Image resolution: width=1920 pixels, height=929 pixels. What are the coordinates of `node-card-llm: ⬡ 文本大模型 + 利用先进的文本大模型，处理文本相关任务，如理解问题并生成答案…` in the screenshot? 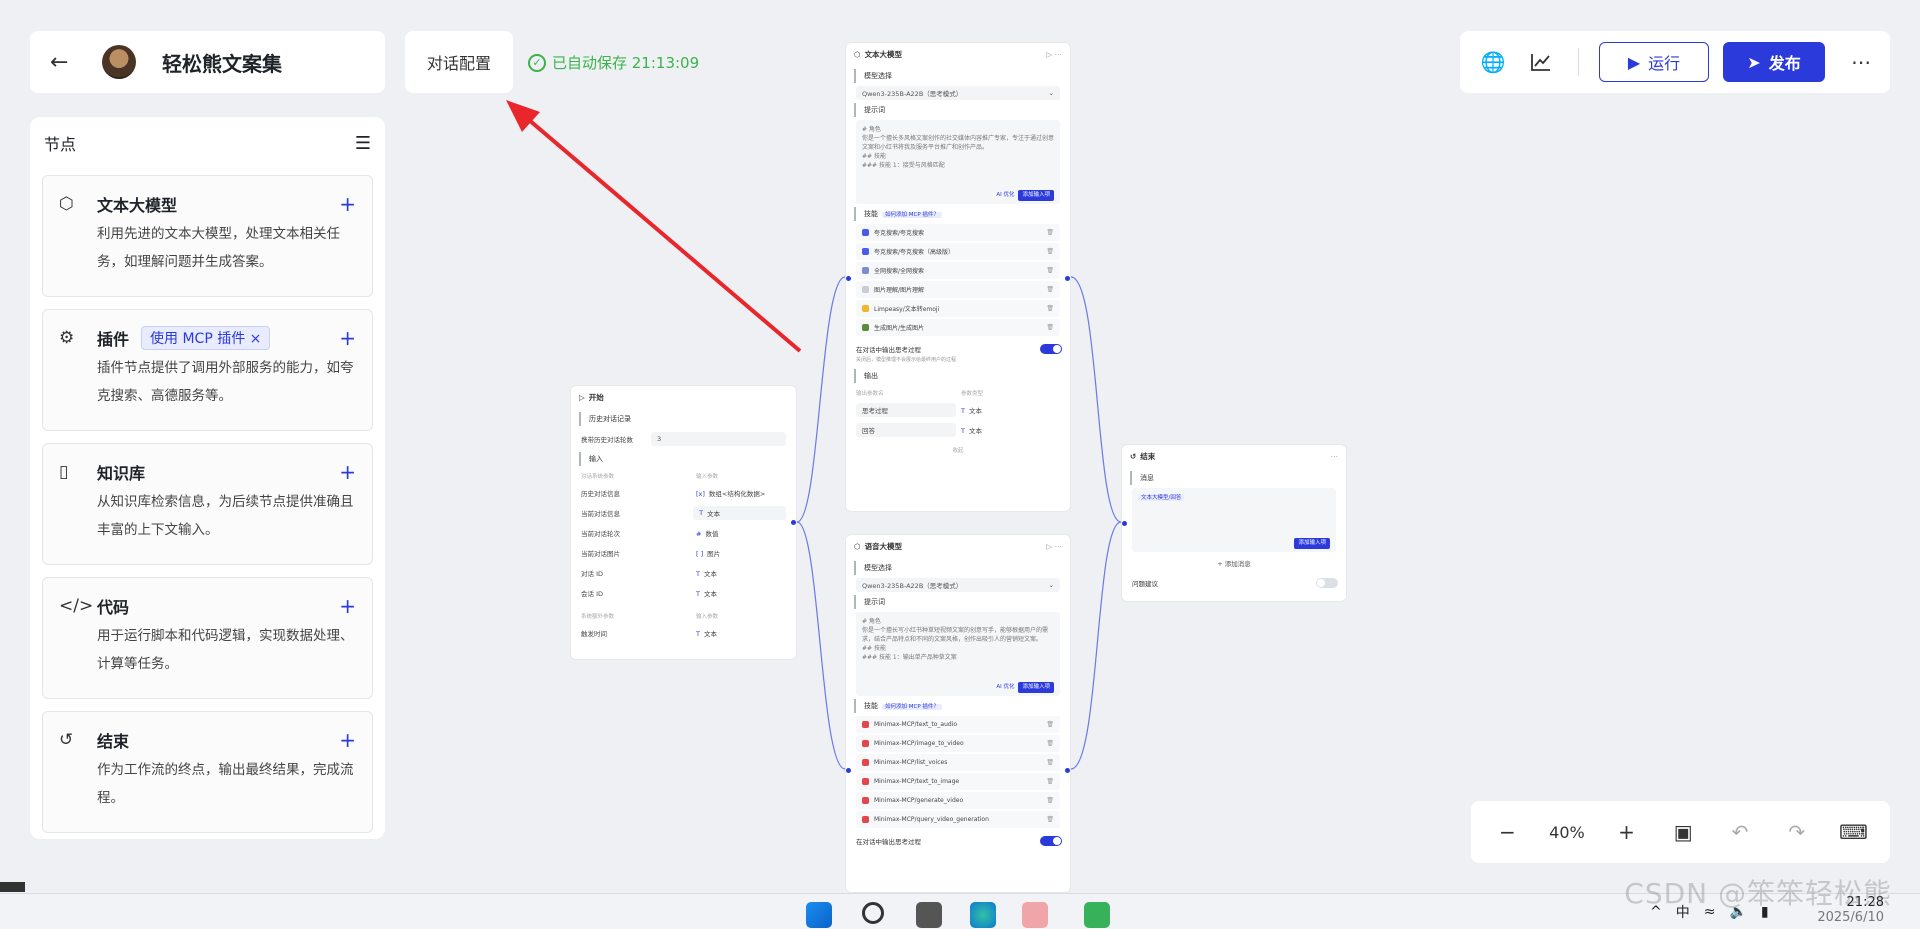 It's located at (207, 236).